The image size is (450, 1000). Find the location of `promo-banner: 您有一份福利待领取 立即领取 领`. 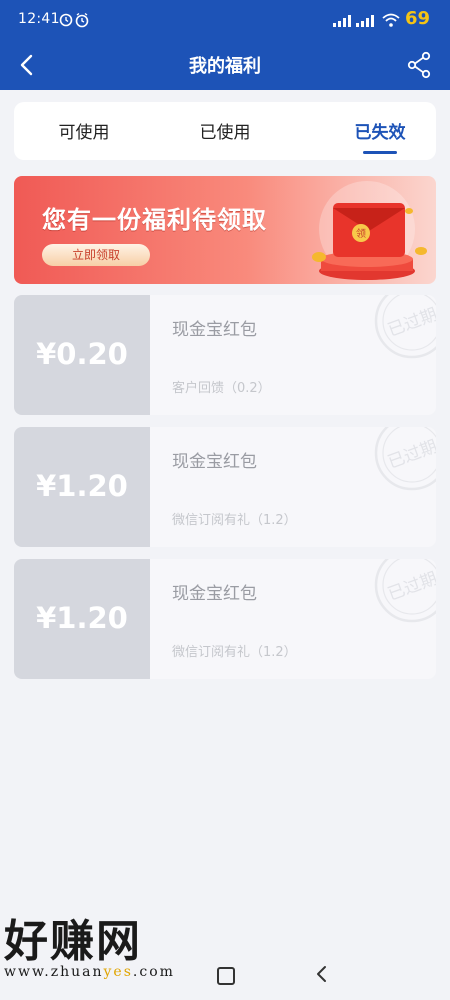

promo-banner: 您有一份福利待领取 立即领取 领 is located at coordinates (225, 230).